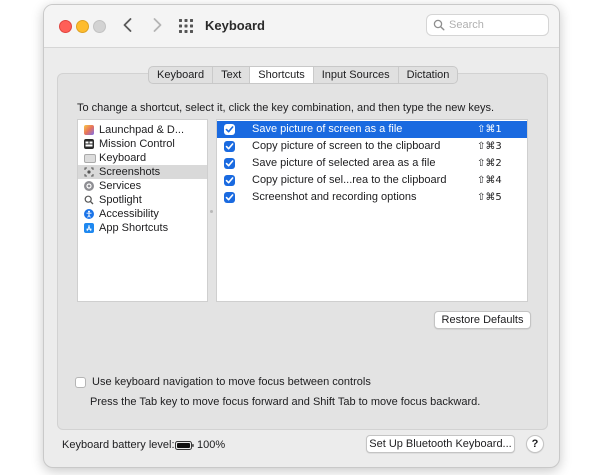  I want to click on search-field, so click(487, 25).